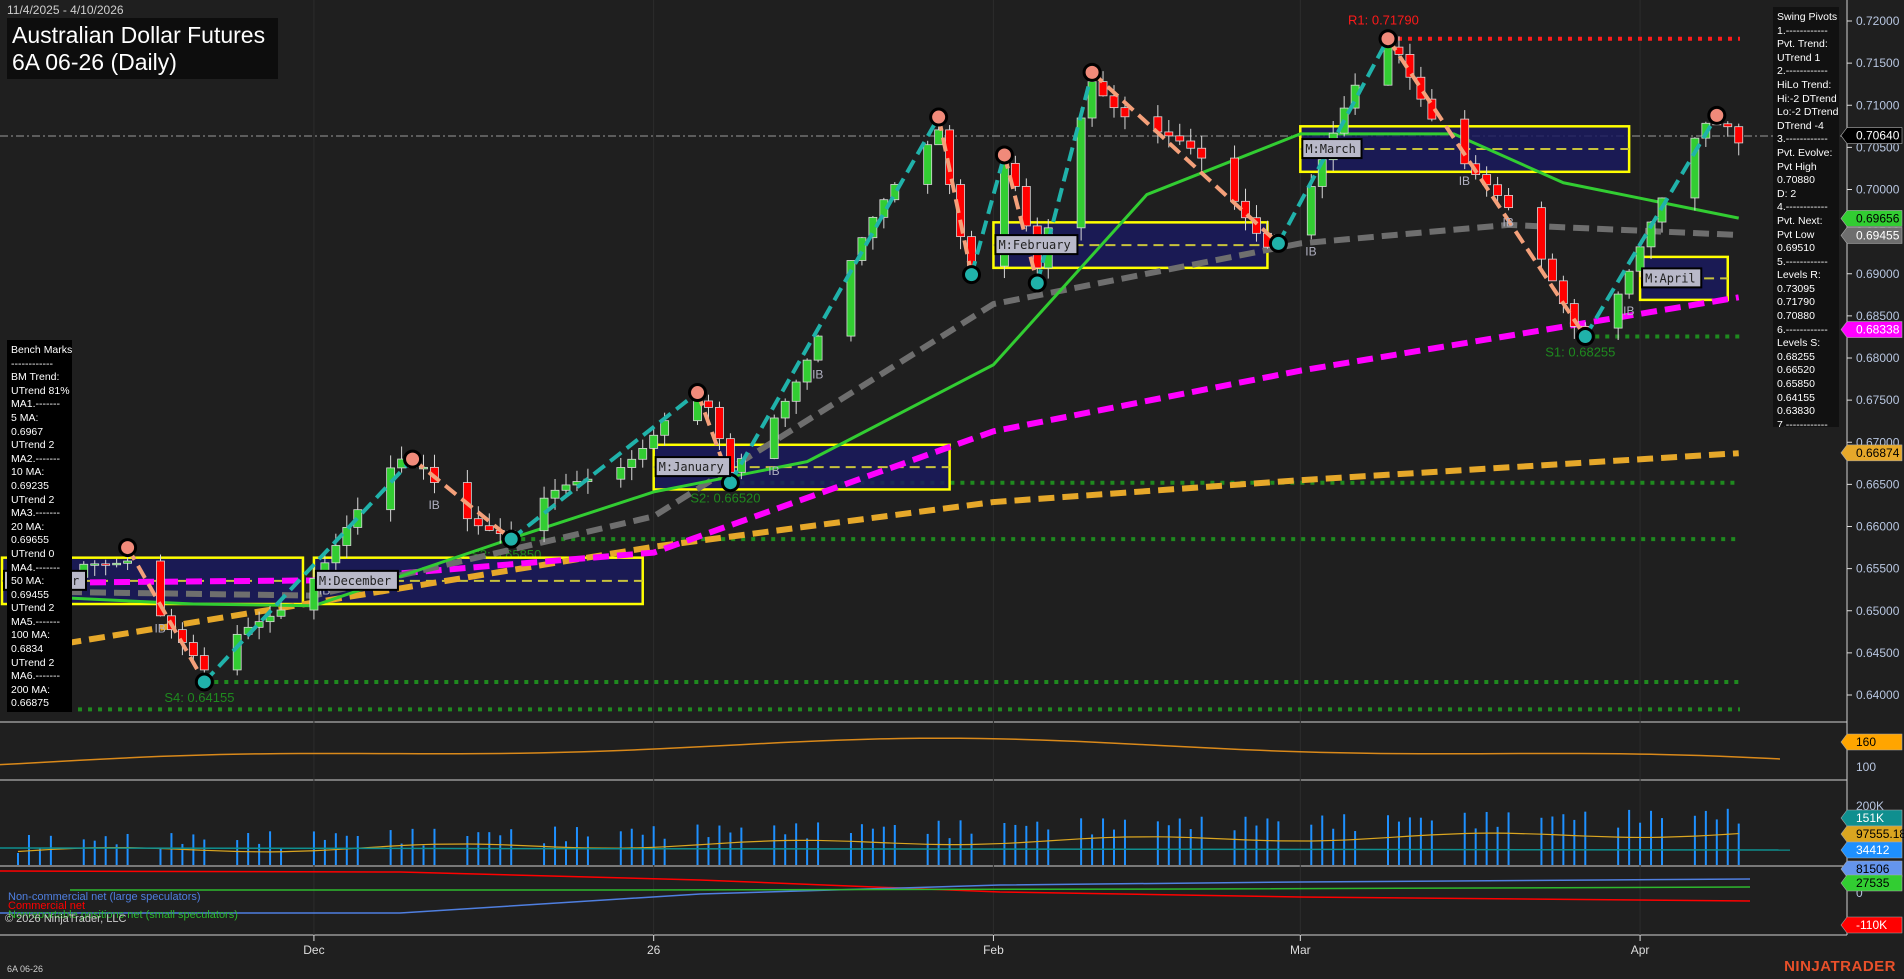 This screenshot has width=1904, height=979. I want to click on swing_pivots-line: 6.------------, so click(1802, 329).